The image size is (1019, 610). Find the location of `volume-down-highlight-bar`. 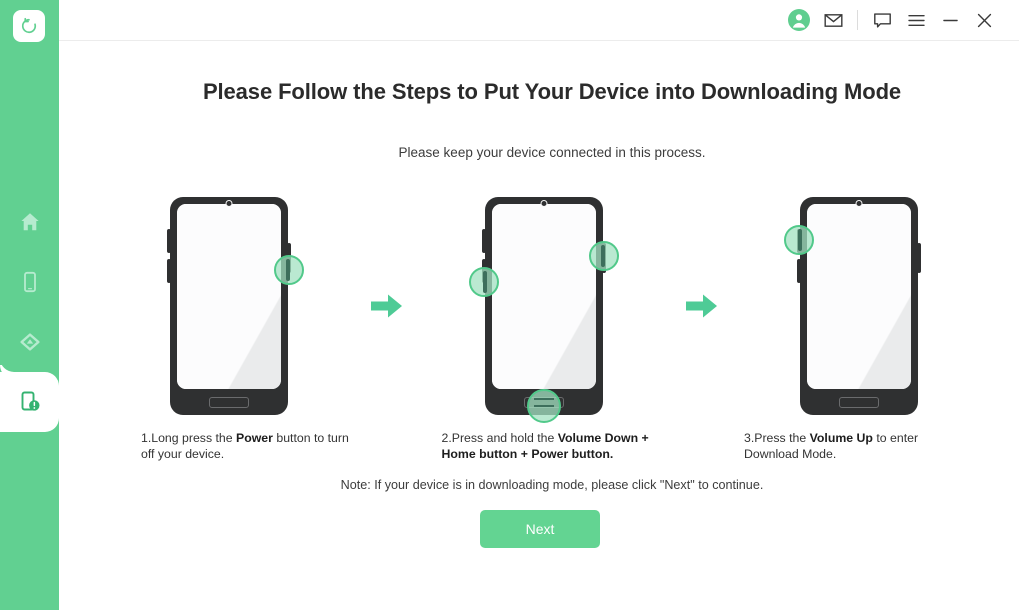

volume-down-highlight-bar is located at coordinates (485, 282).